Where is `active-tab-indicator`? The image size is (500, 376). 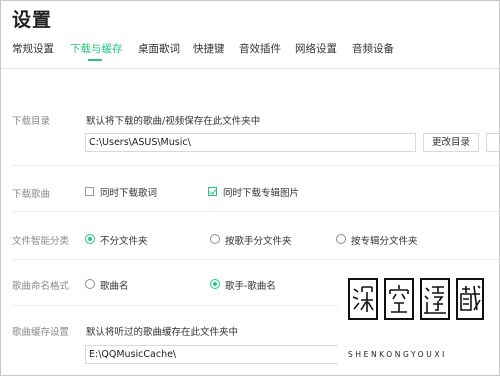 active-tab-indicator is located at coordinates (95, 60).